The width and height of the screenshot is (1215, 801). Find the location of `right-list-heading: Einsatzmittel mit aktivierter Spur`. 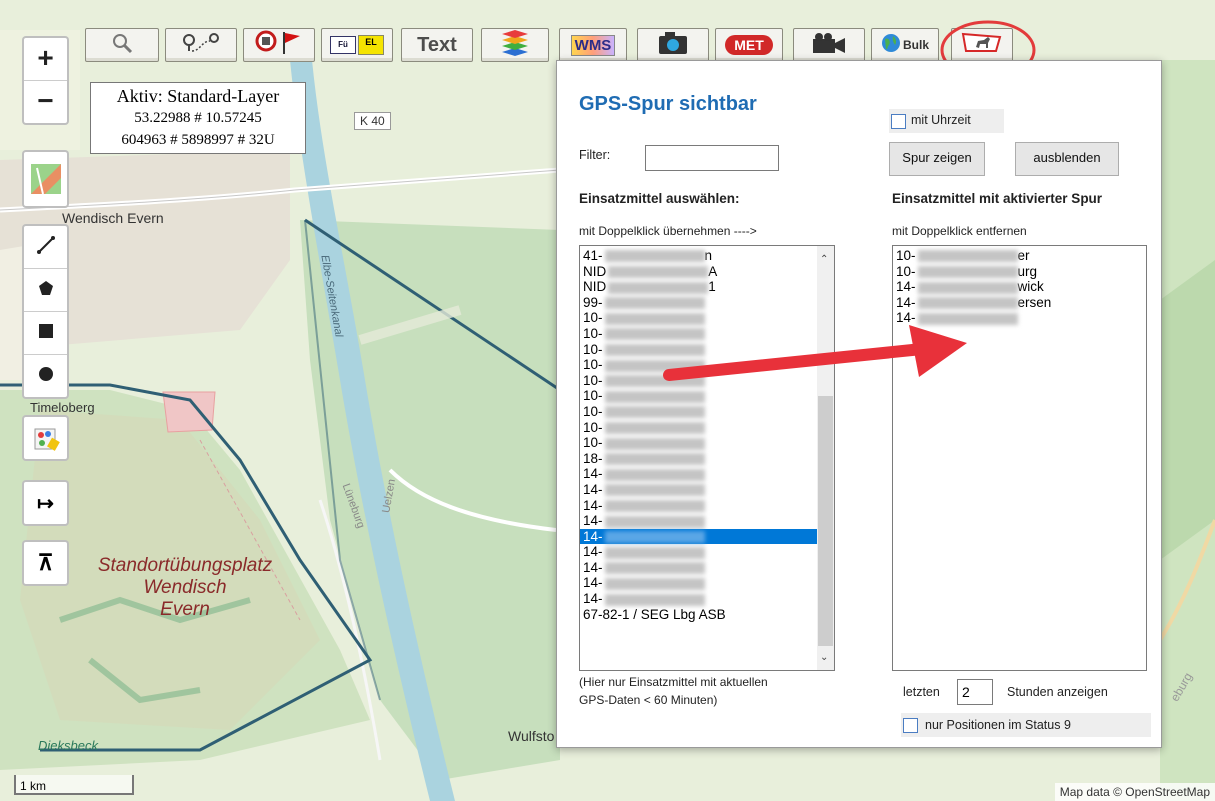

right-list-heading: Einsatzmittel mit aktivierter Spur is located at coordinates (997, 198).